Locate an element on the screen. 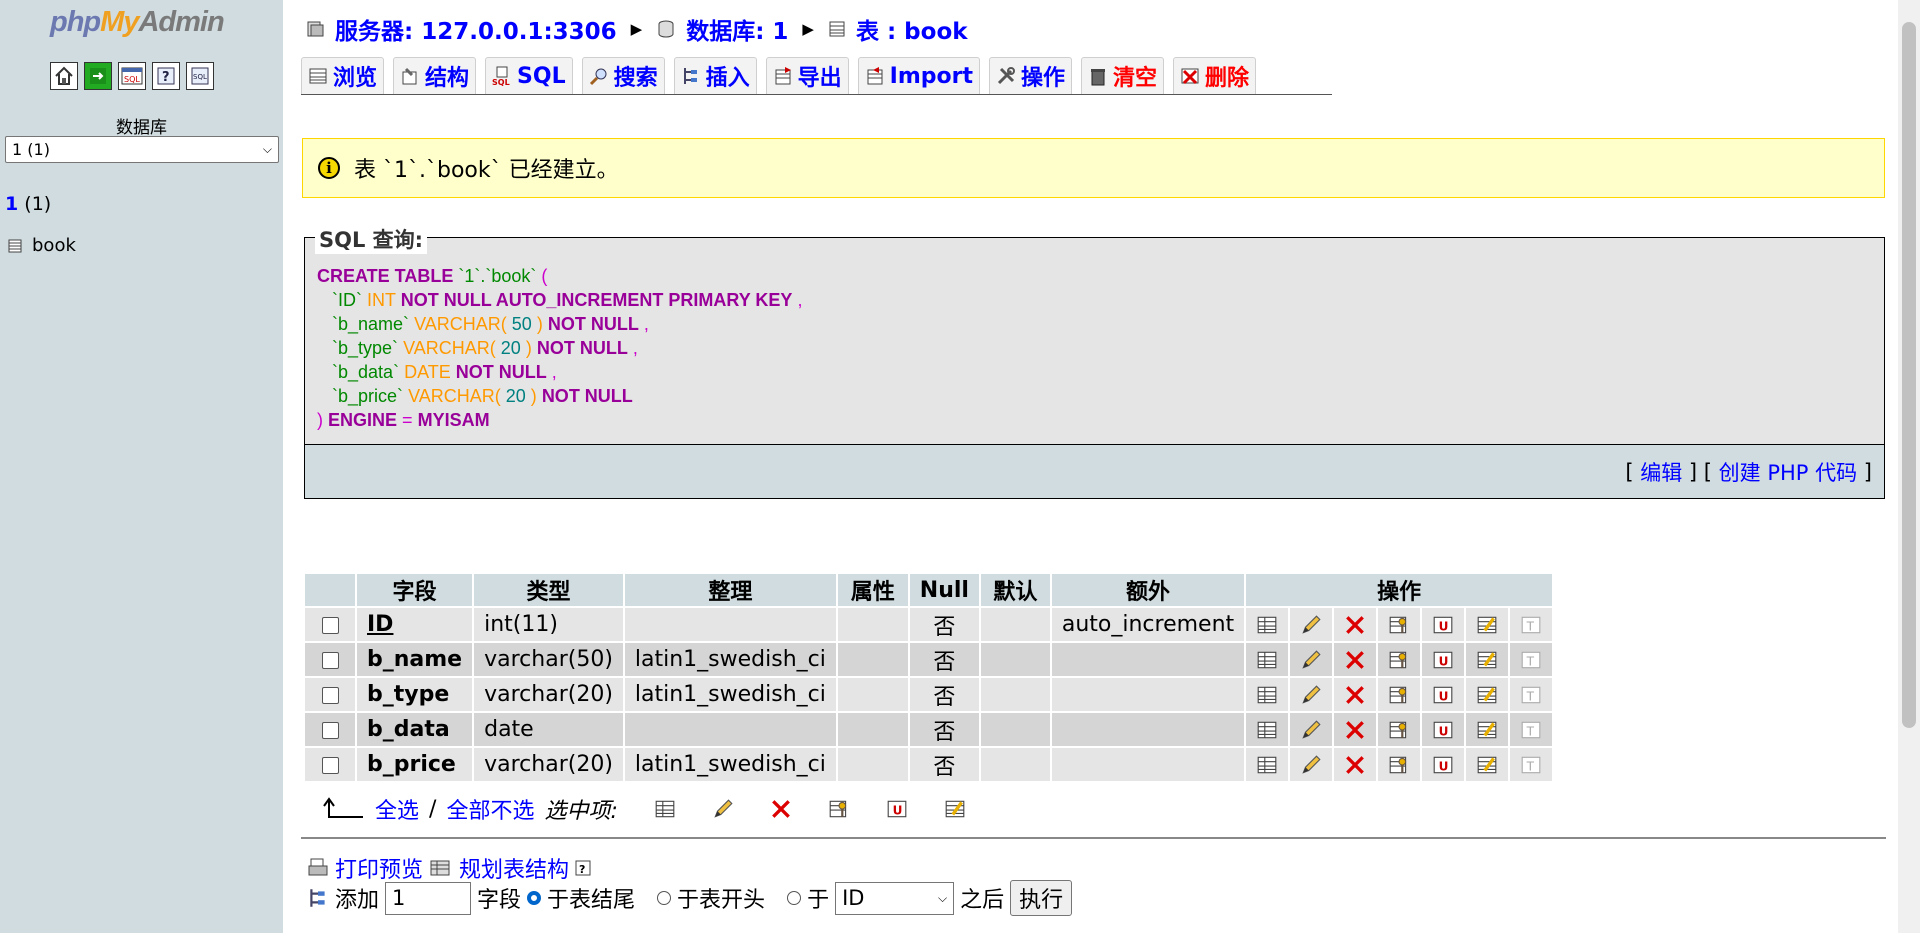 The width and height of the screenshot is (1920, 933). sql-window-icon: SQL is located at coordinates (132, 76).